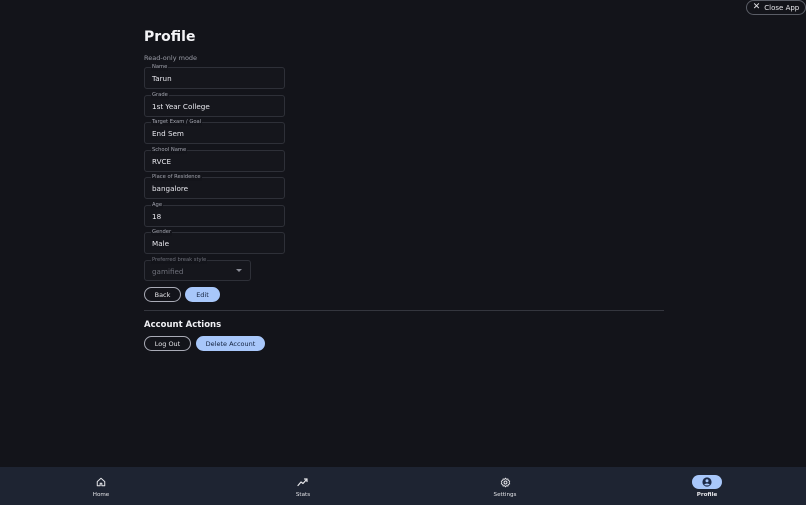 The height and width of the screenshot is (505, 806). Describe the element at coordinates (303, 495) in the screenshot. I see `nav-label-stats: Stats` at that location.